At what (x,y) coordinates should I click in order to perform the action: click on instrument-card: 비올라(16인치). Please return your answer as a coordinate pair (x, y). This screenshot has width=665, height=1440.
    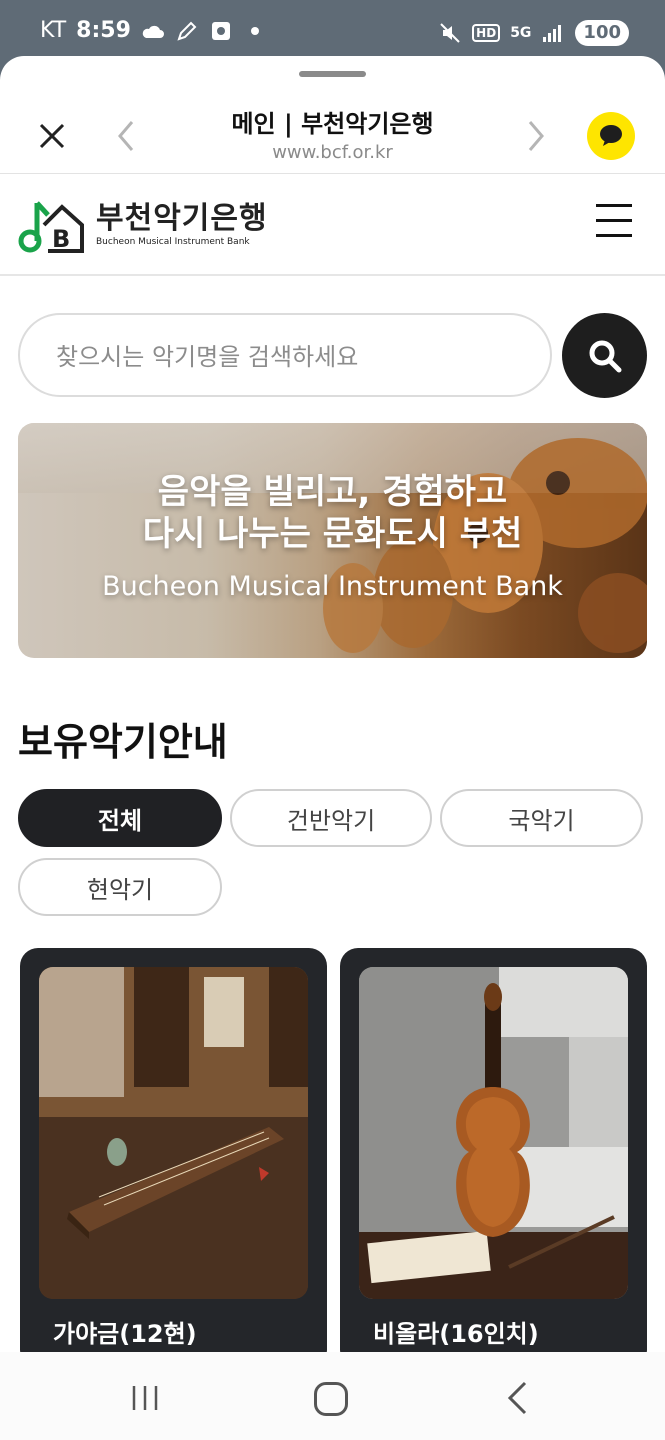
    Looking at the image, I should click on (493, 1158).